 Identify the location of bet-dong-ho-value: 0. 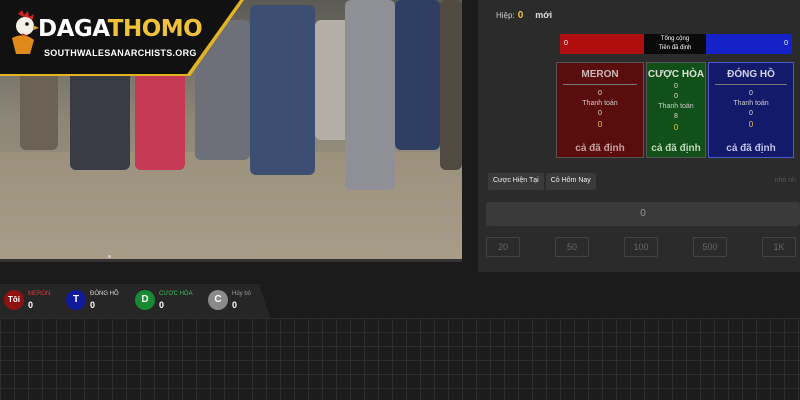
(751, 93).